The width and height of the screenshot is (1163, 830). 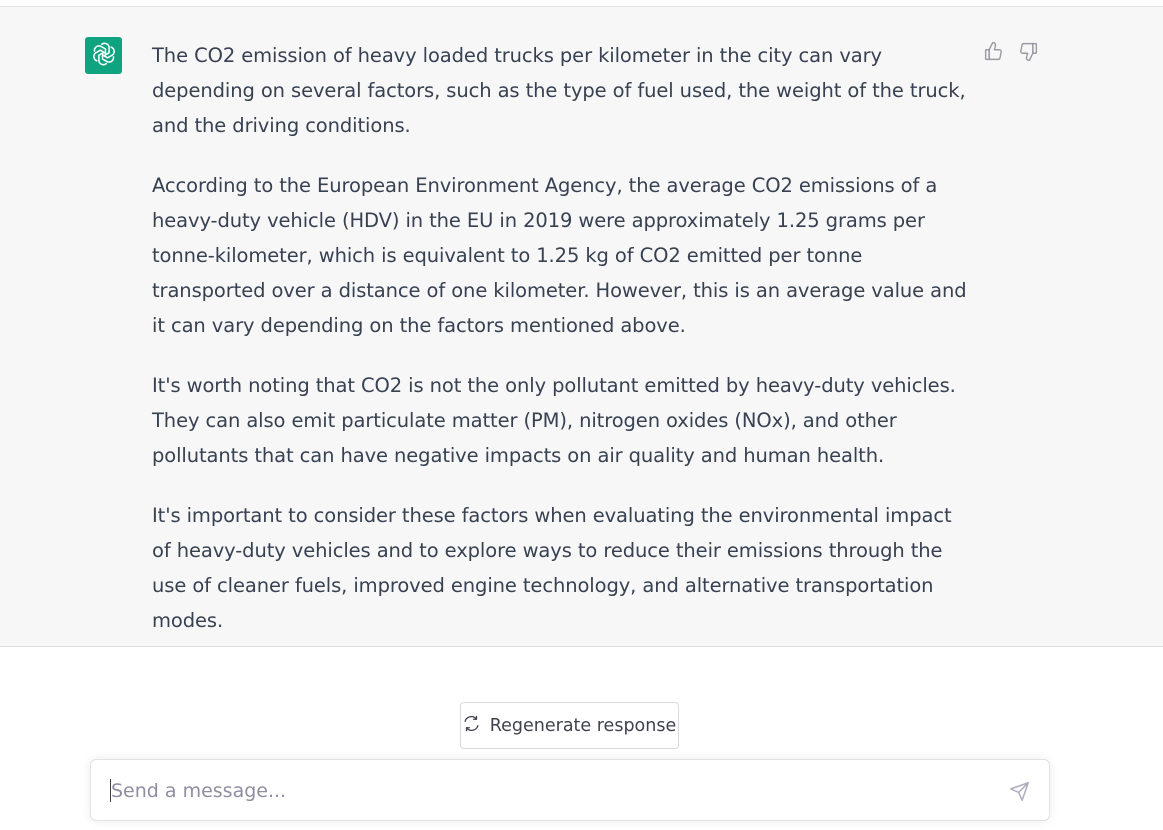 I want to click on send-icon, so click(x=1019, y=793).